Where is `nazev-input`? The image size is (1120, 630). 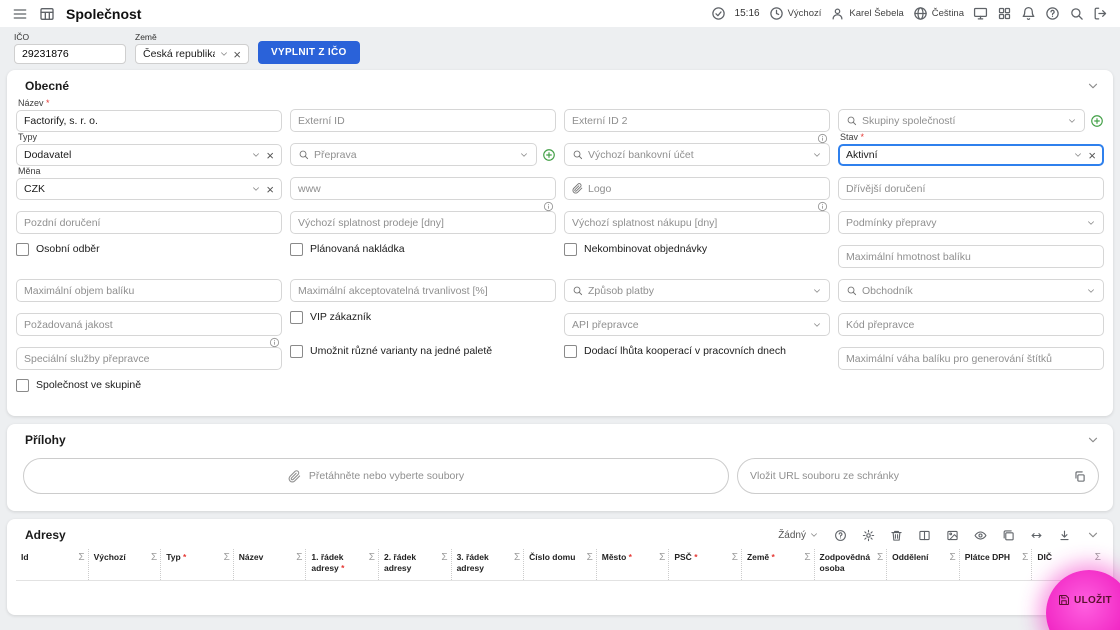 nazev-input is located at coordinates (149, 121).